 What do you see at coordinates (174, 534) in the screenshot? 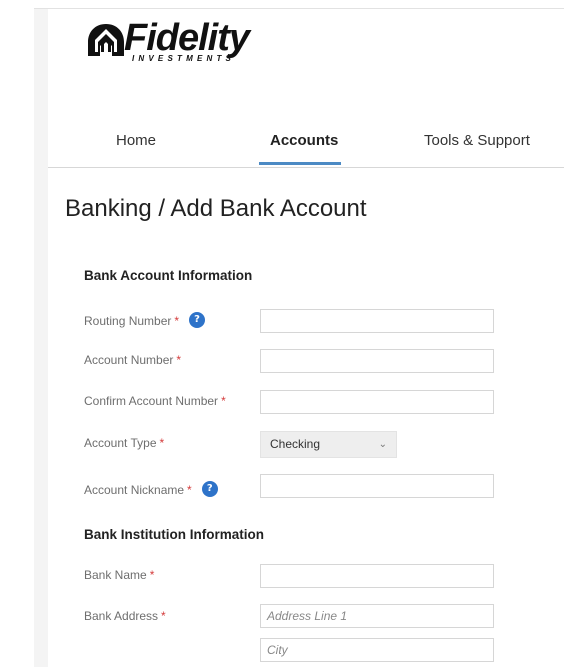
I see `section-title-institution-info: Bank Institution Information` at bounding box center [174, 534].